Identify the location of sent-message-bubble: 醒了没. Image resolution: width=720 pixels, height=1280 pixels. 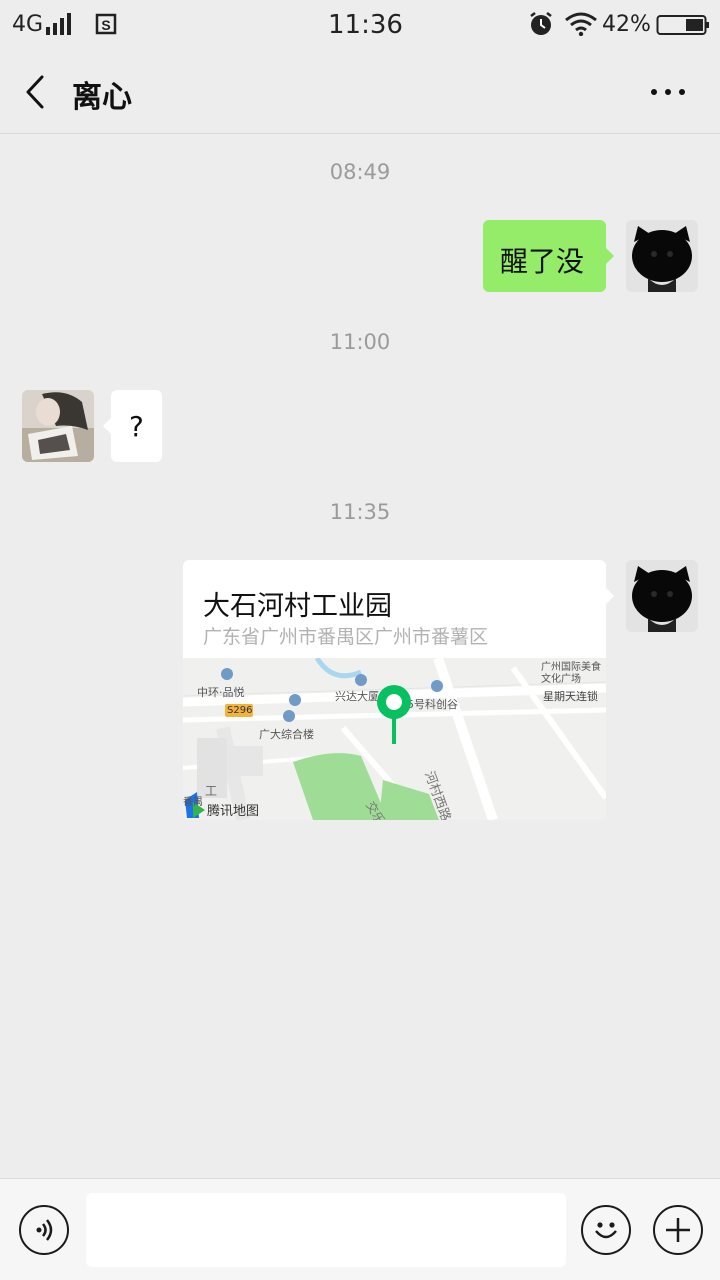
(548, 256).